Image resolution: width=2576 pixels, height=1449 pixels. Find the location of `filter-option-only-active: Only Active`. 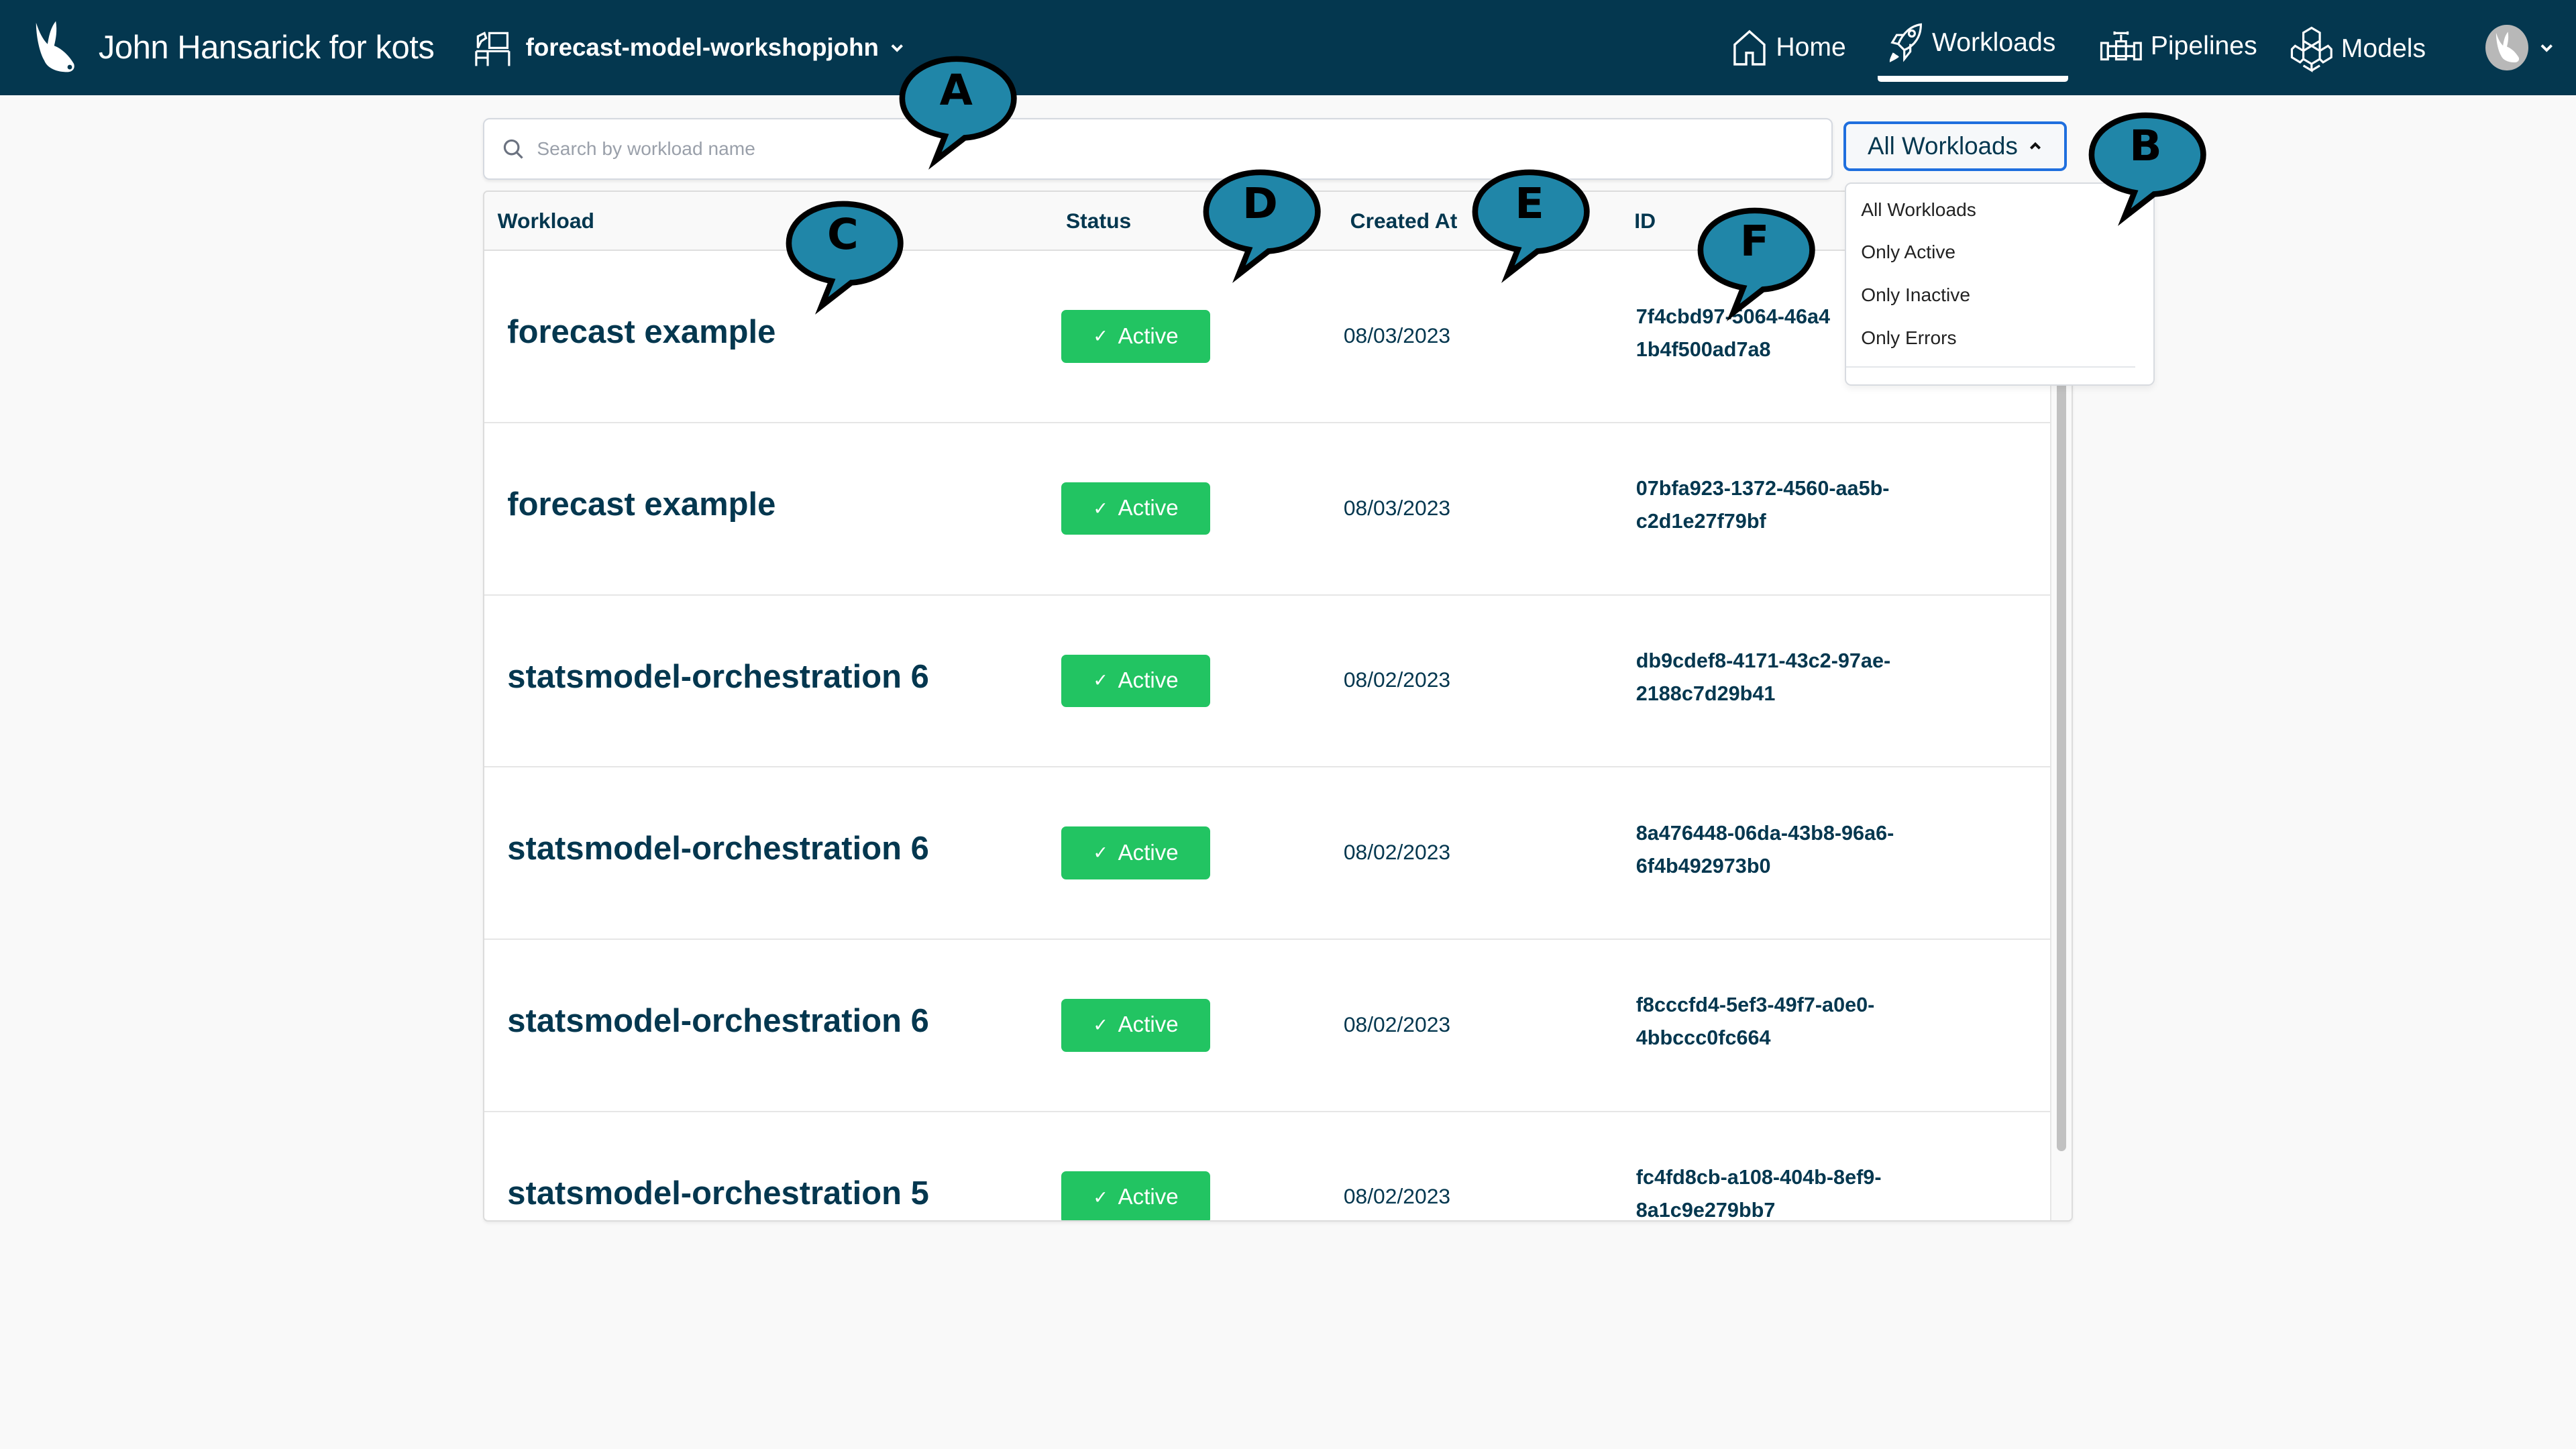

filter-option-only-active: Only Active is located at coordinates (1990, 254).